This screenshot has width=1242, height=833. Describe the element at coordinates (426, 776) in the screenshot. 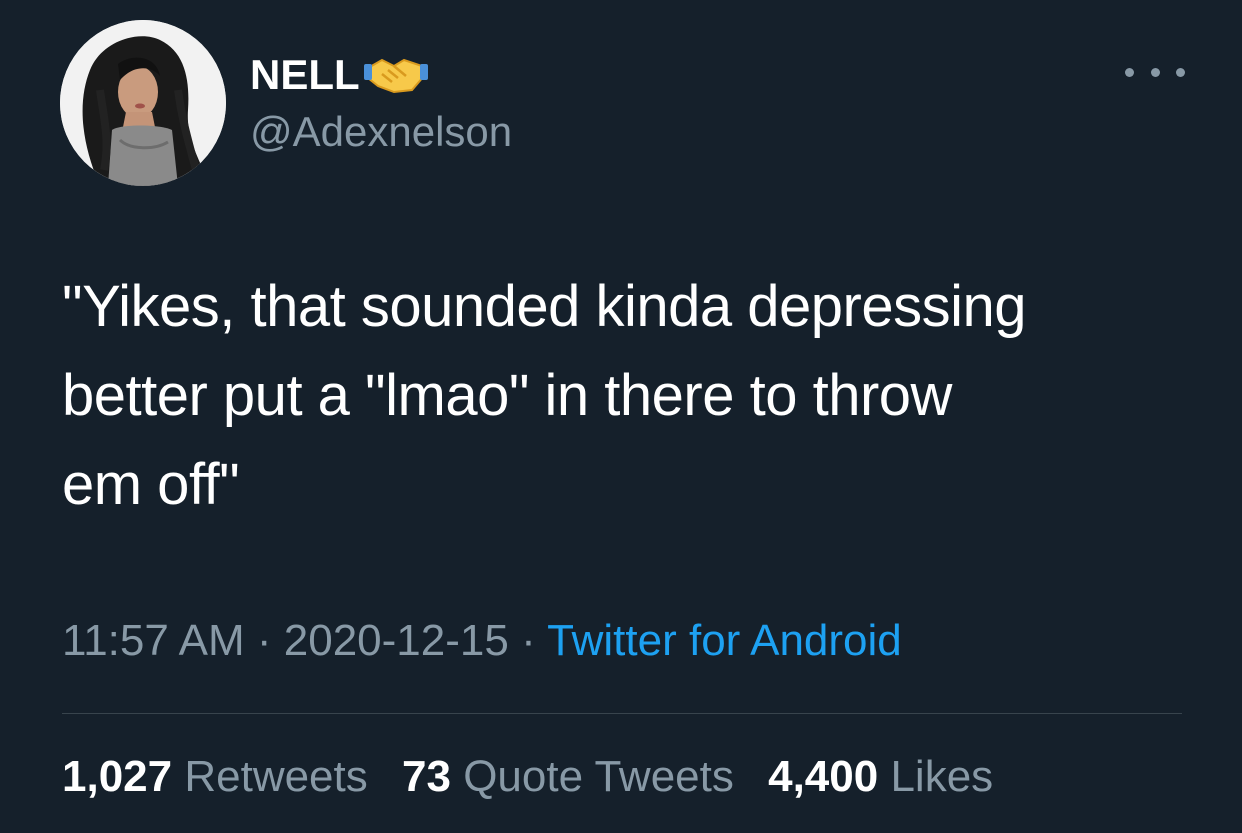

I see `quote-tweets-count: 73` at that location.